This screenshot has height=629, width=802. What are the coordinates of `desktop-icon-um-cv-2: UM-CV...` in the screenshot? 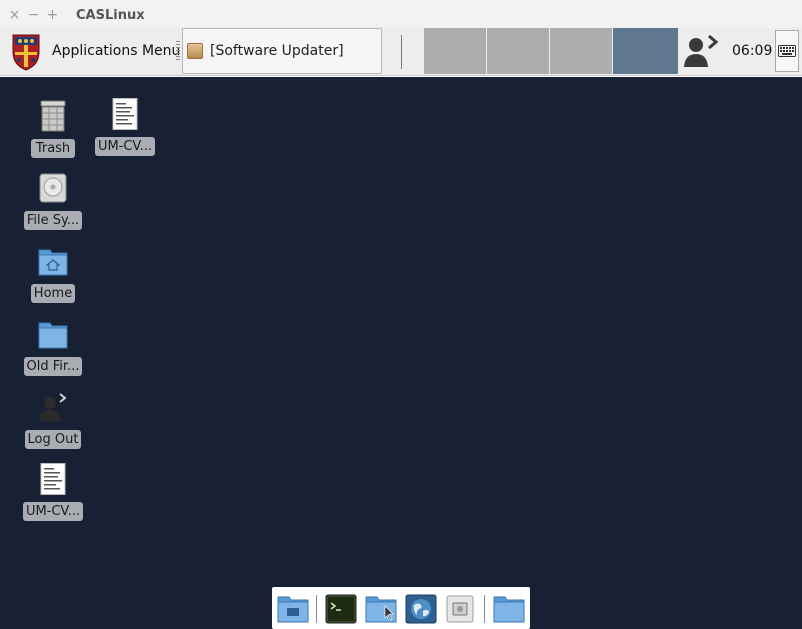 It's located at (53, 498).